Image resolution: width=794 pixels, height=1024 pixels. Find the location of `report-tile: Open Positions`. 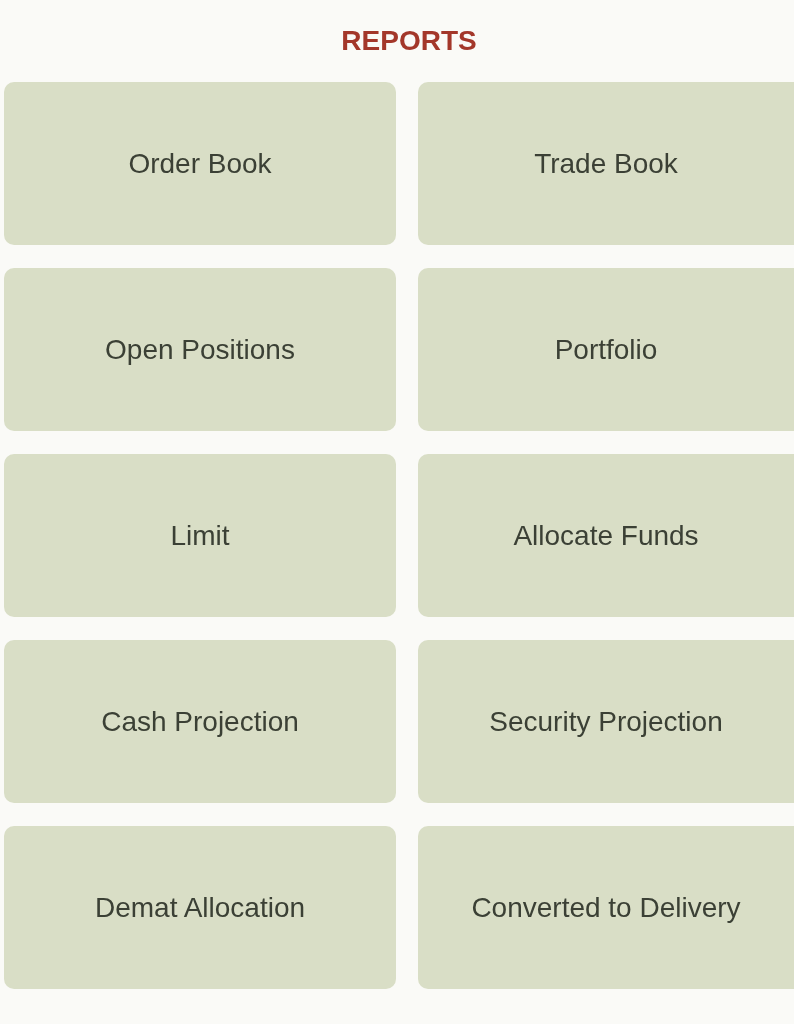

report-tile: Open Positions is located at coordinates (200, 349).